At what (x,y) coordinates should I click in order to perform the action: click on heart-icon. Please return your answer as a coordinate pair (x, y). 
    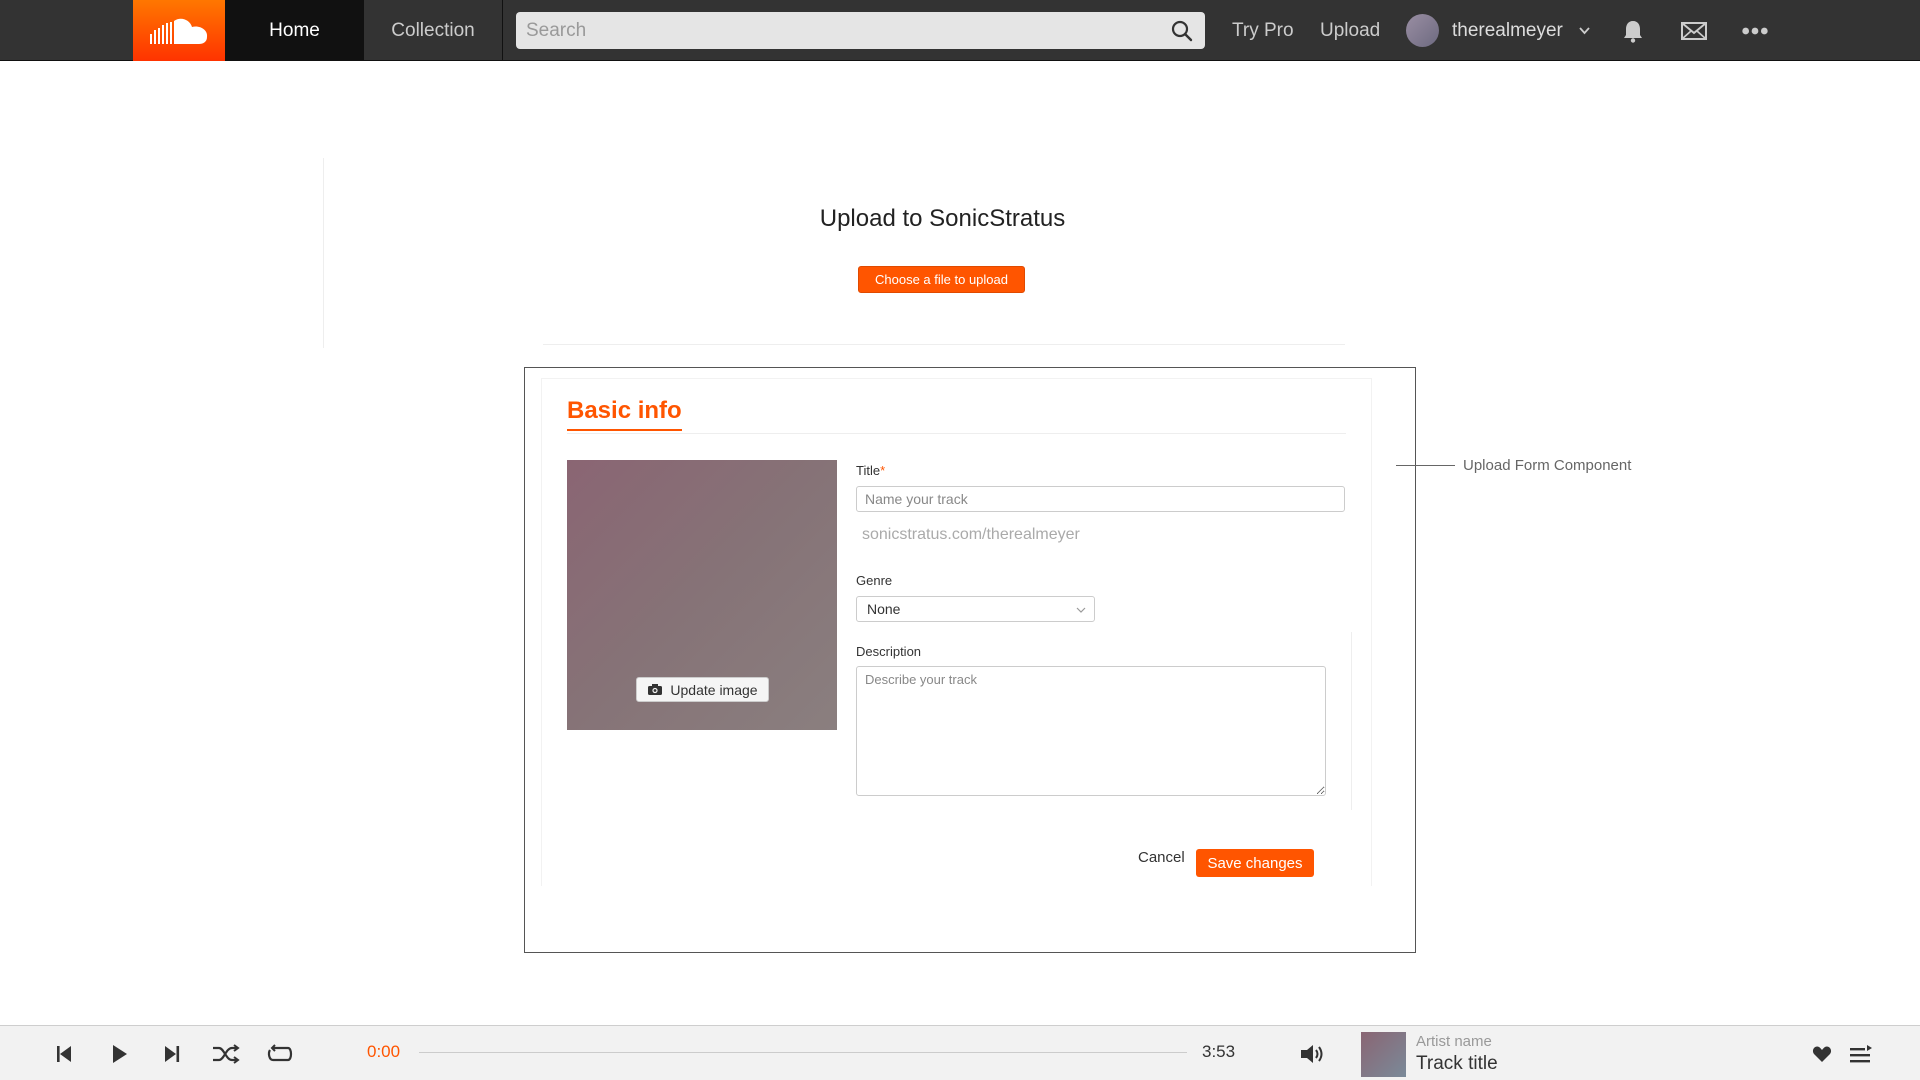
    Looking at the image, I should click on (1822, 1054).